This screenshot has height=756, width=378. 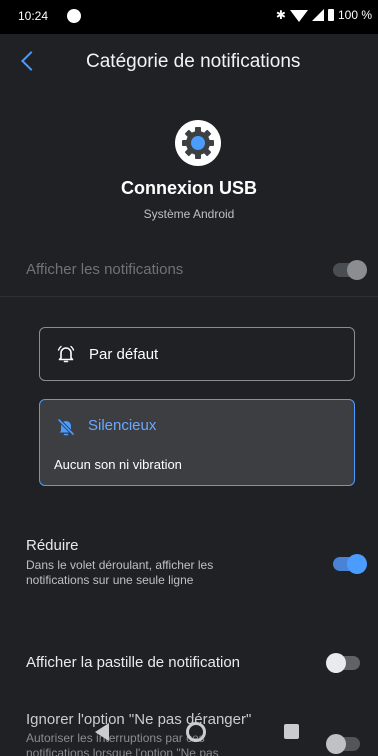 I want to click on minimize-label: Réduire, so click(x=52, y=545).